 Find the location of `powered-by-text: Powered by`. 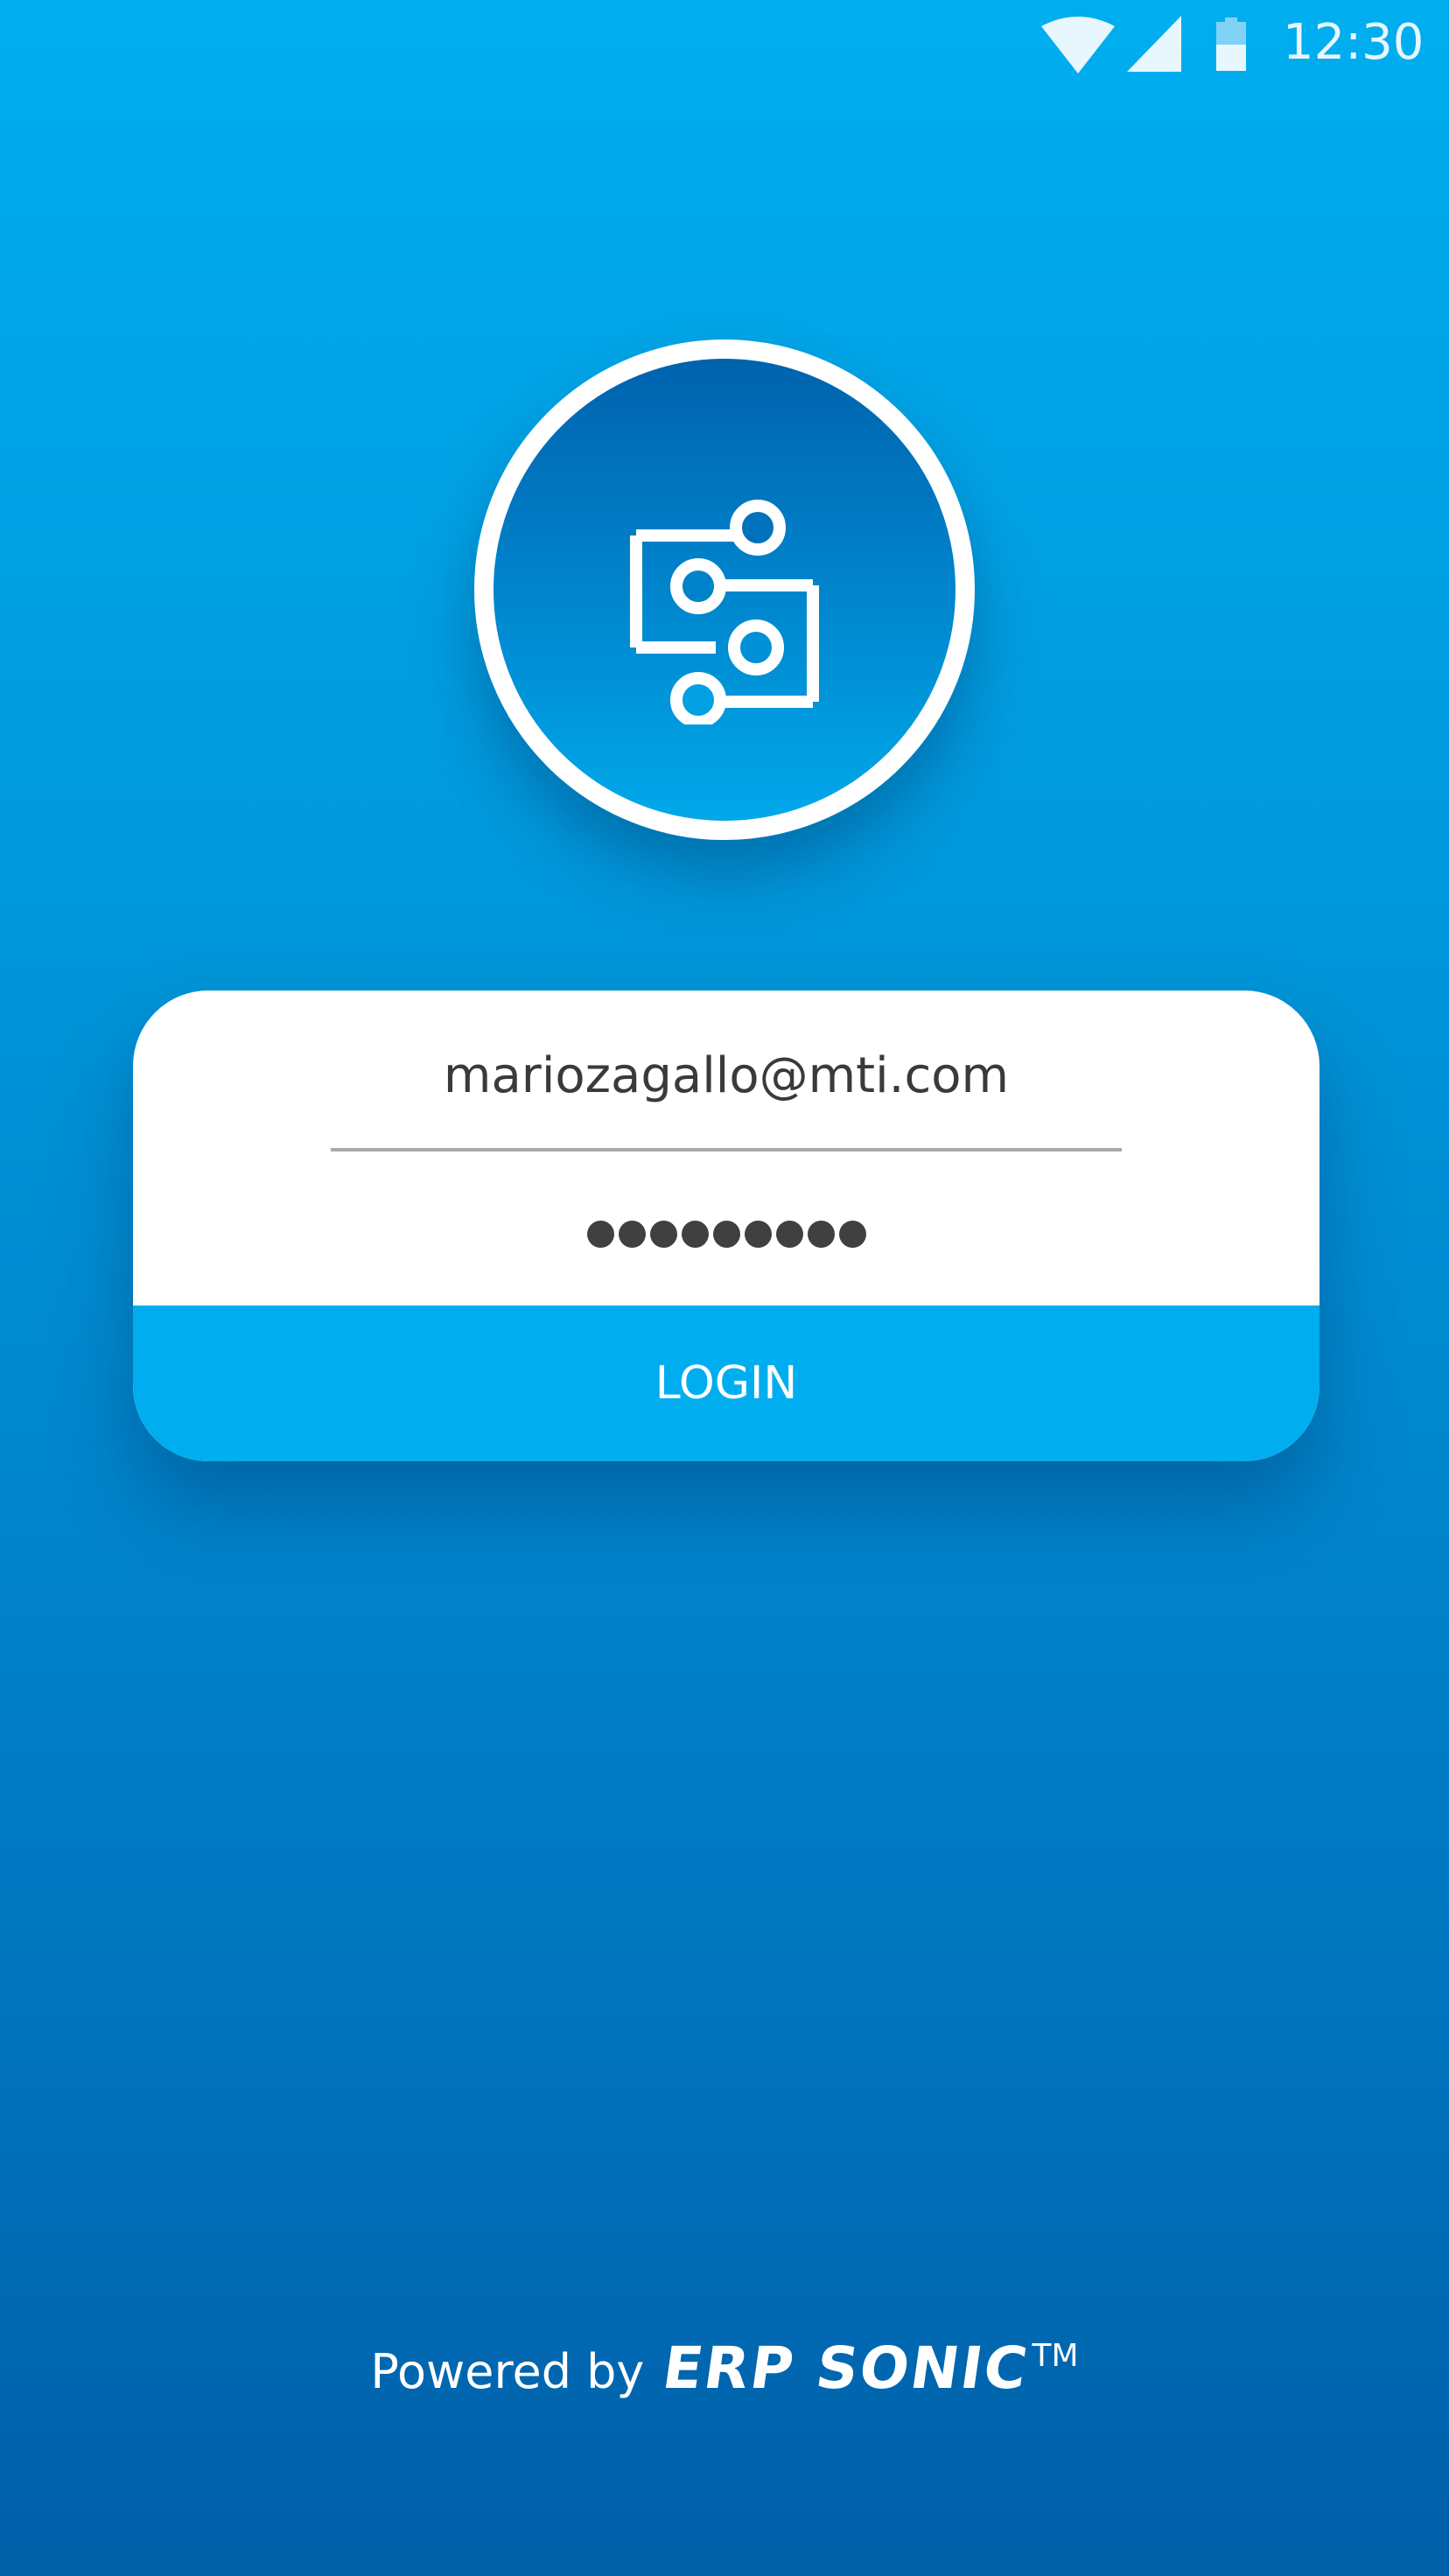

powered-by-text: Powered by is located at coordinates (507, 2371).